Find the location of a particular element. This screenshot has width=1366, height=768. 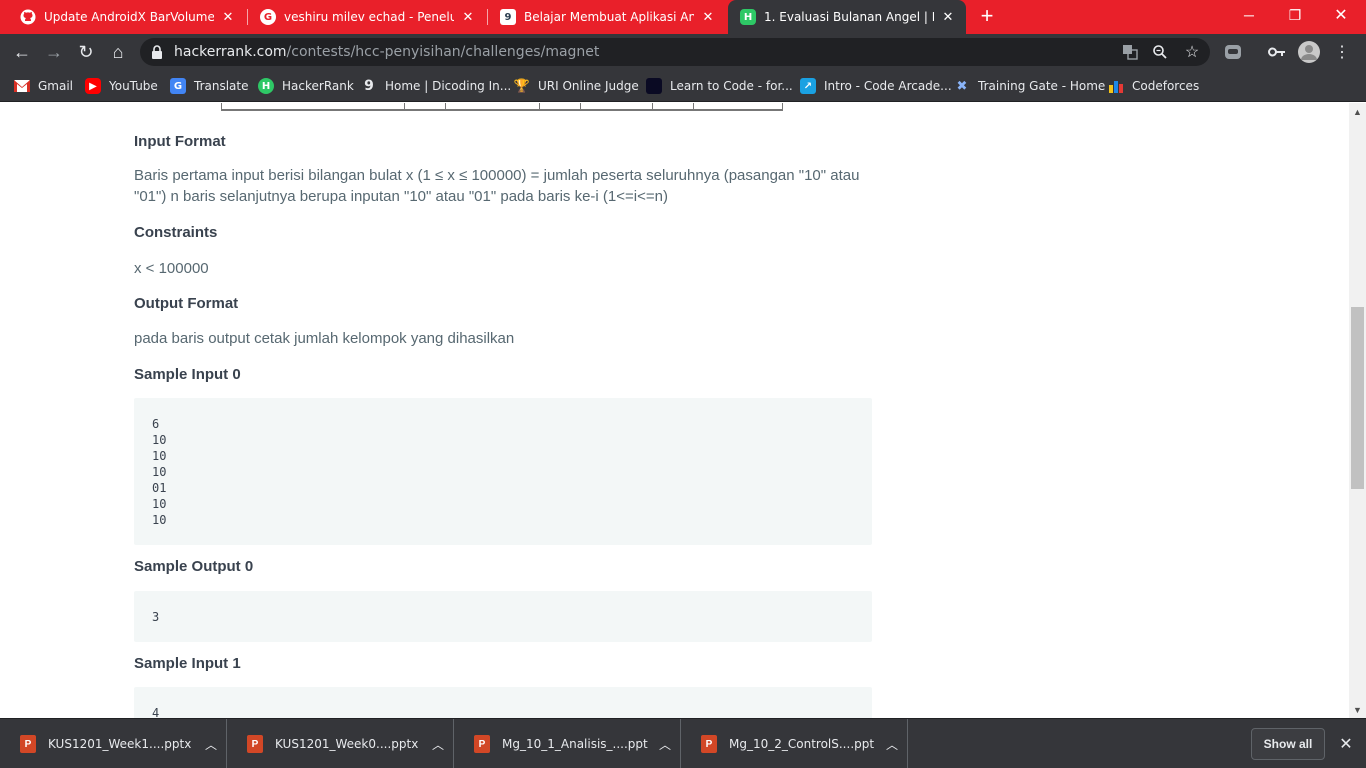

download-filename: KUS1201_Week1....pptx is located at coordinates (120, 744).